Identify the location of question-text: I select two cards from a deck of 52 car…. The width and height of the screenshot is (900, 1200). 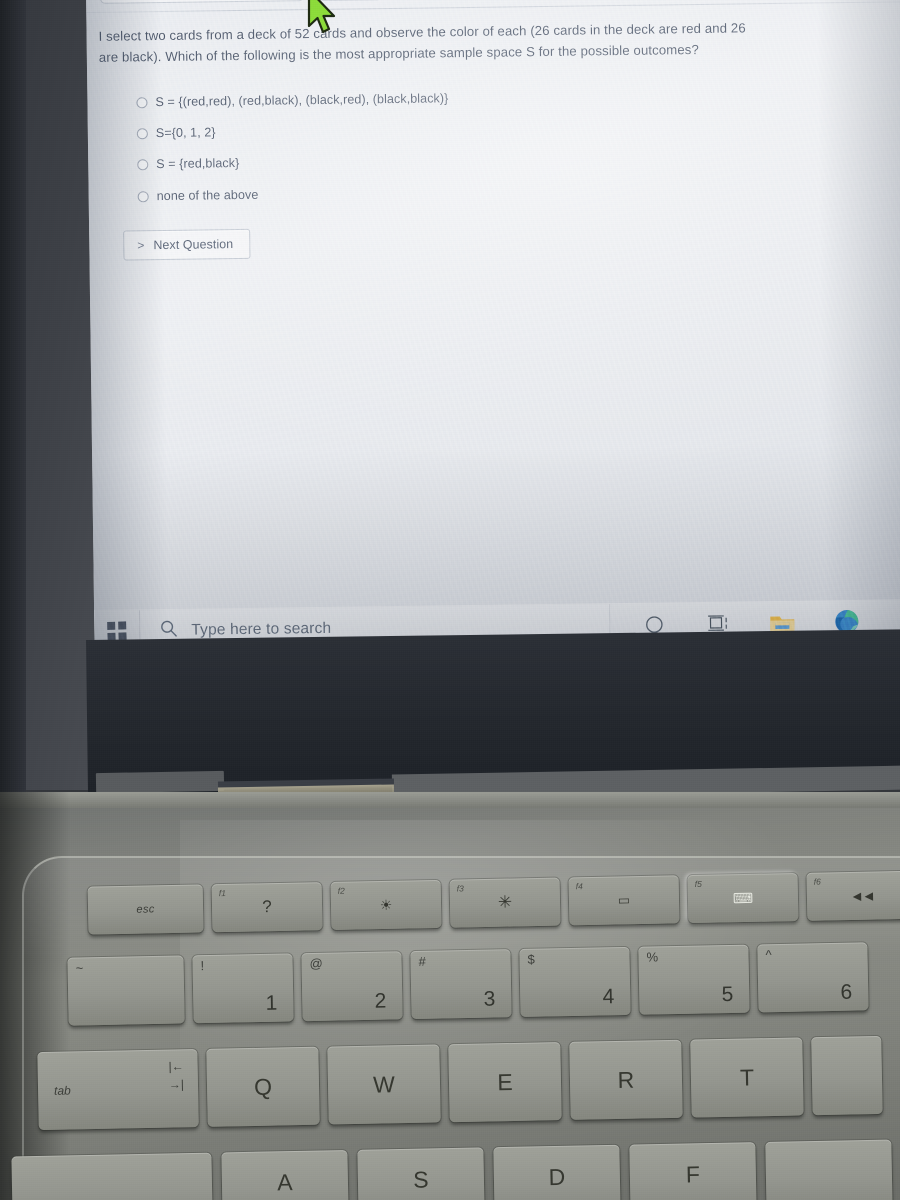
(422, 43).